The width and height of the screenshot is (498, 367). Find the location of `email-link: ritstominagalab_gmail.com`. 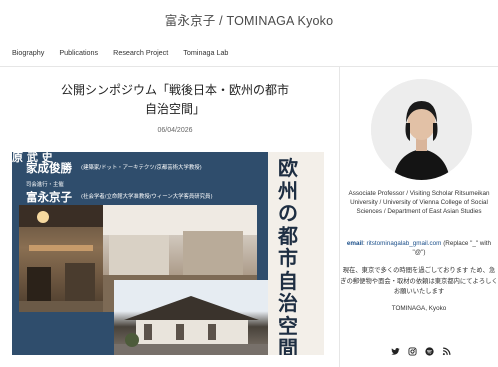

email-link: ritstominagalab_gmail.com is located at coordinates (404, 243).